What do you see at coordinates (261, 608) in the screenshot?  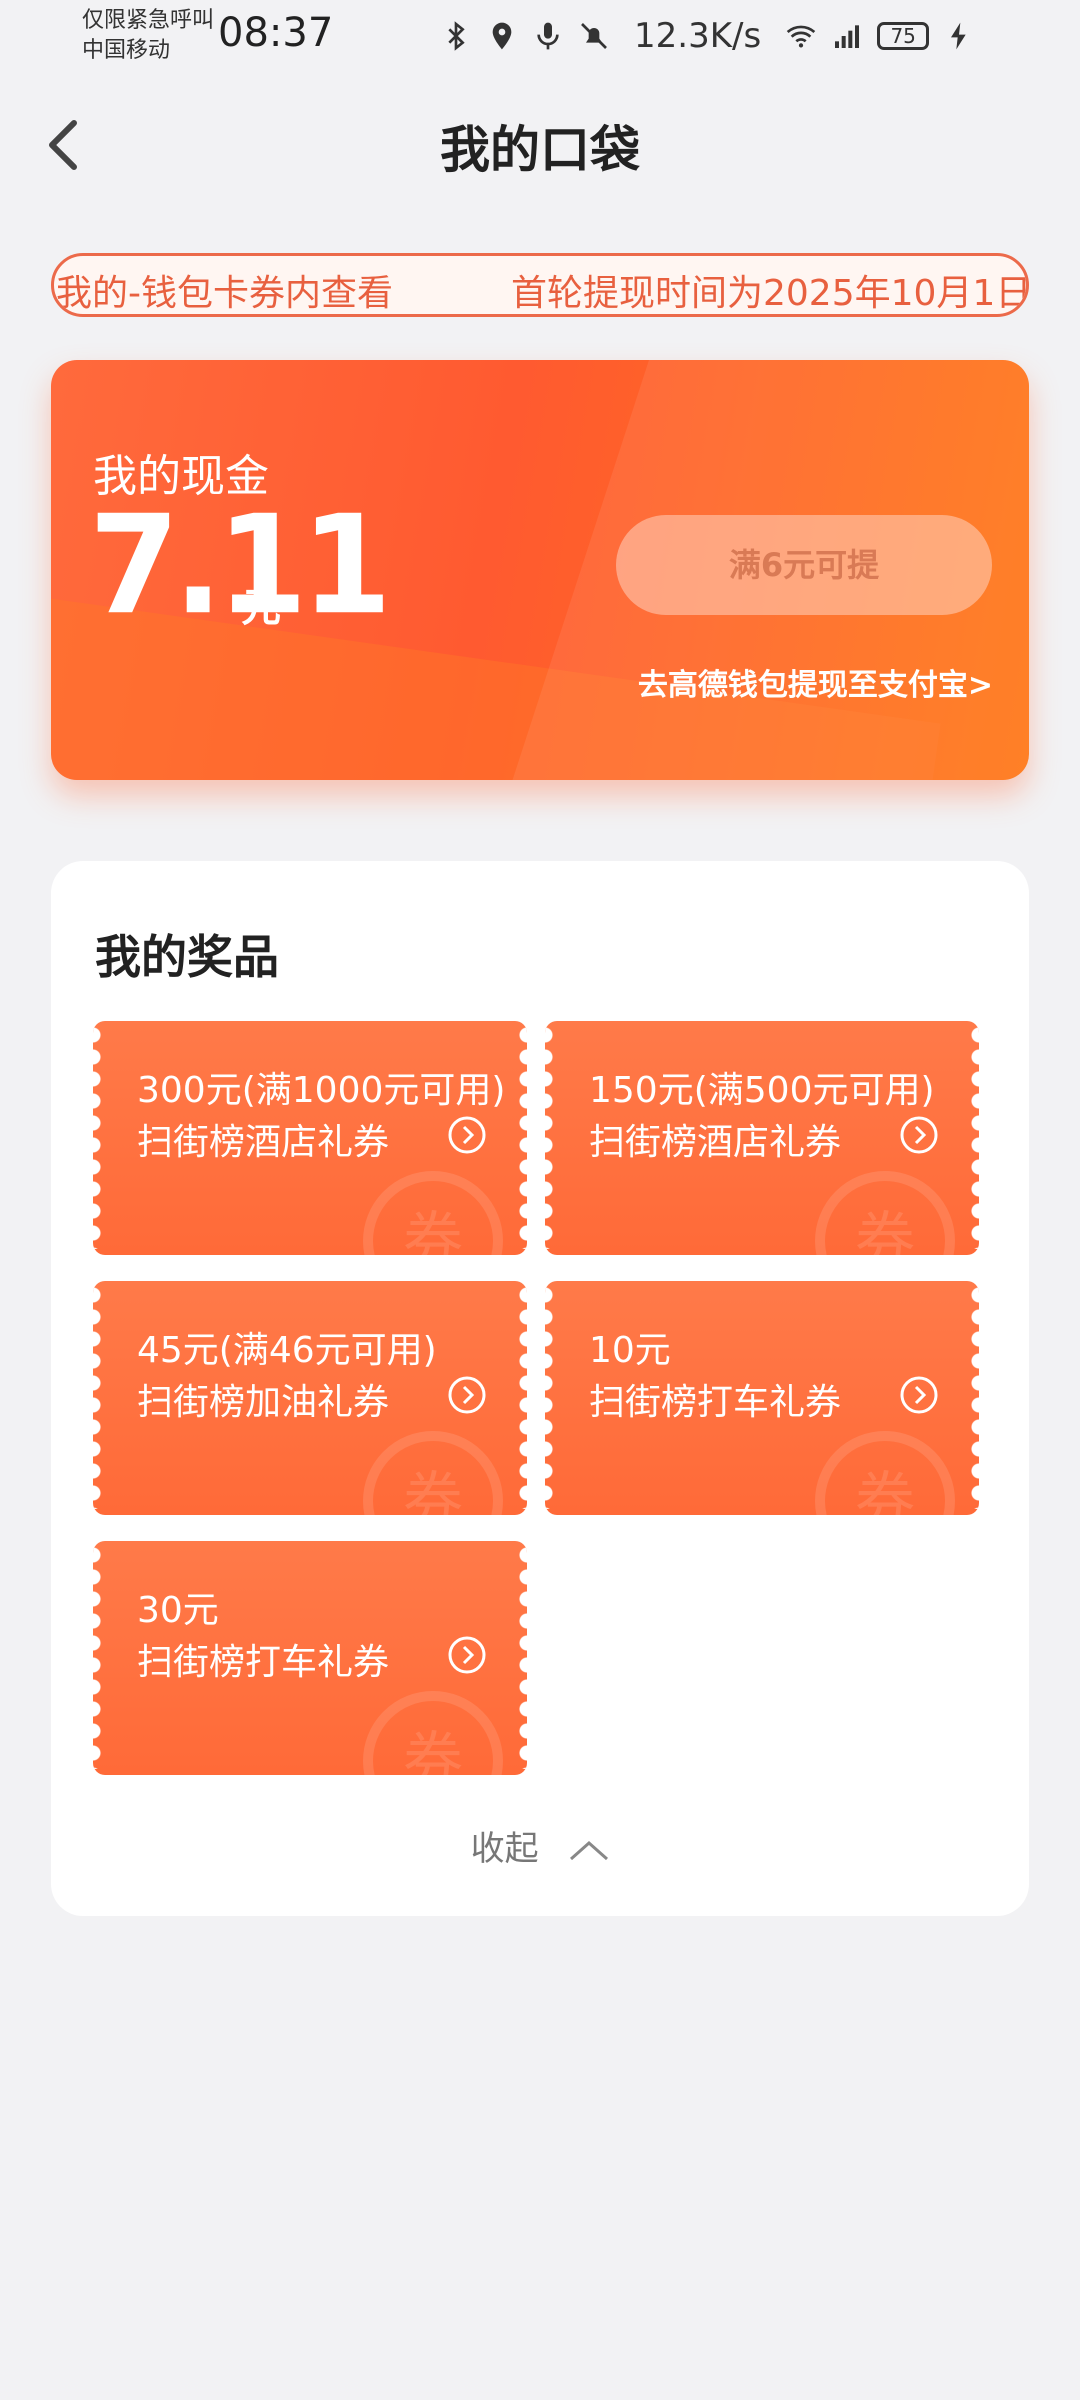 I see `cash-unit: 元` at bounding box center [261, 608].